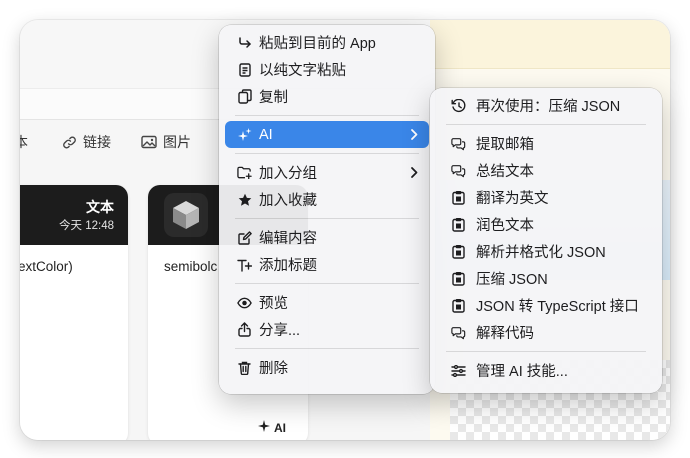 This screenshot has height=458, width=690. What do you see at coordinates (458, 105) in the screenshot?
I see `history-icon` at bounding box center [458, 105].